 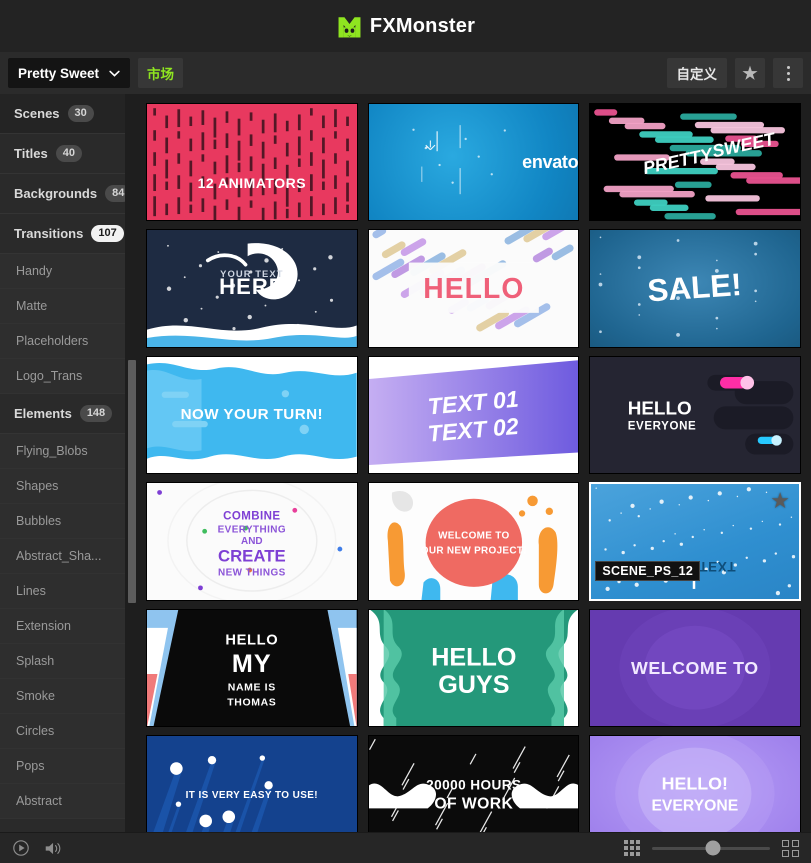 I want to click on svg-text: EVERYTHING, so click(x=252, y=530).